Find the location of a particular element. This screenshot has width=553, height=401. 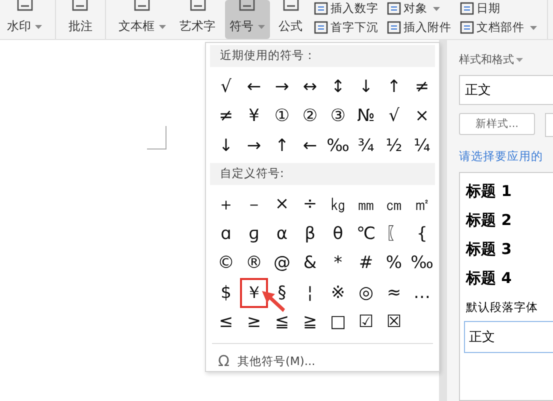

symbol-cell: ¥ is located at coordinates (254, 116).